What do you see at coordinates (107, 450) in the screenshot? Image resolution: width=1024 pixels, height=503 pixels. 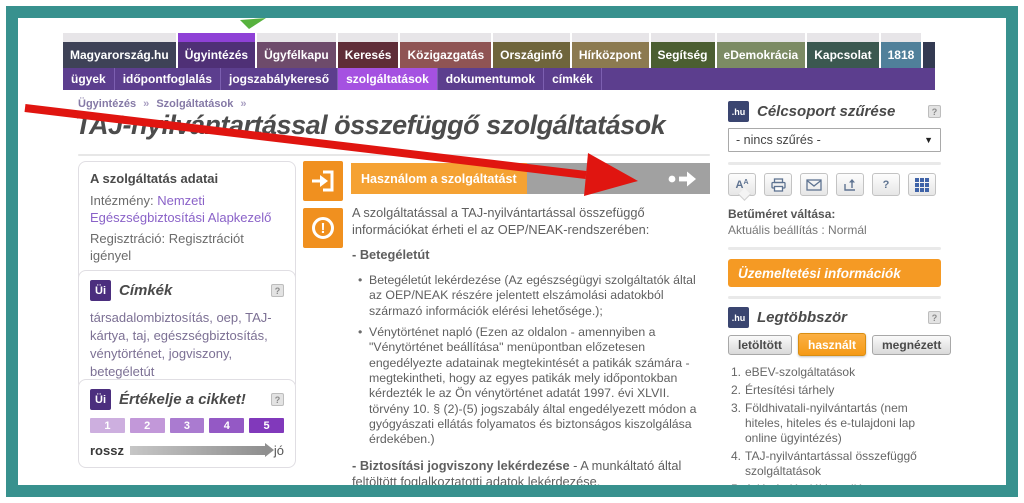 I see `rating-low-label: rossz` at bounding box center [107, 450].